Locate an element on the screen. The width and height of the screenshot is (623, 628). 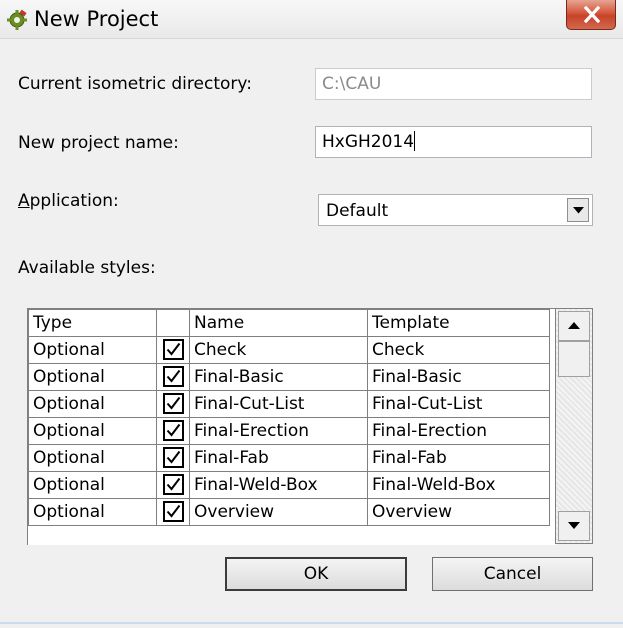
ok-button: OK is located at coordinates (316, 574).